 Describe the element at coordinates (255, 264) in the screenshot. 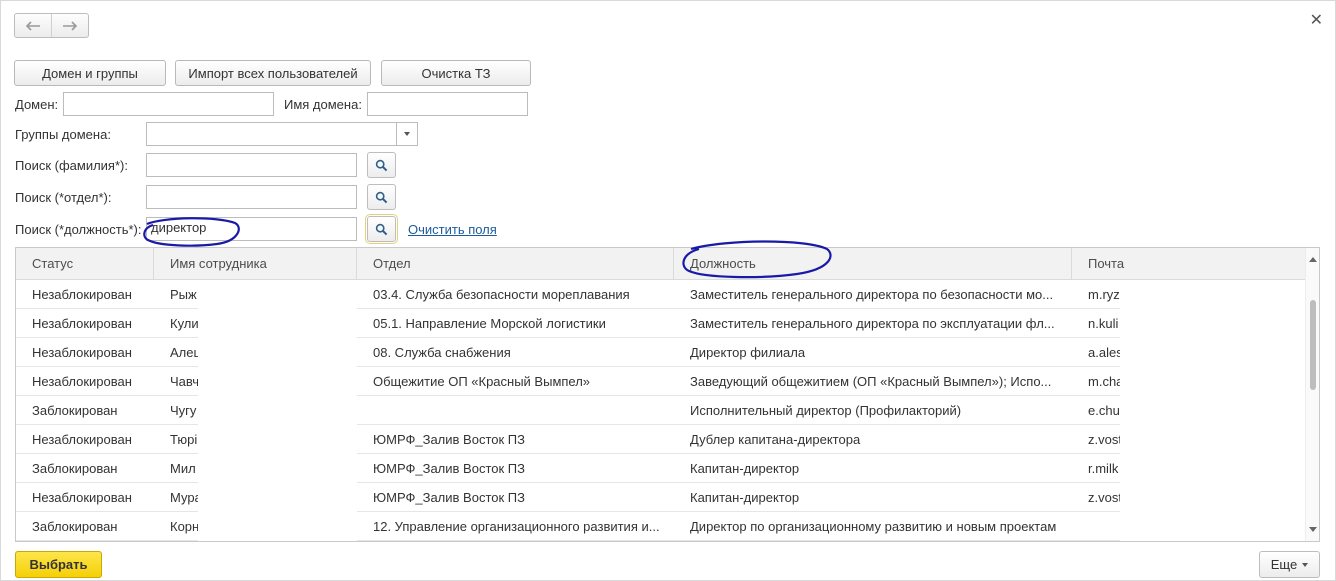

I see `col-name: Имя сотрудника` at that location.